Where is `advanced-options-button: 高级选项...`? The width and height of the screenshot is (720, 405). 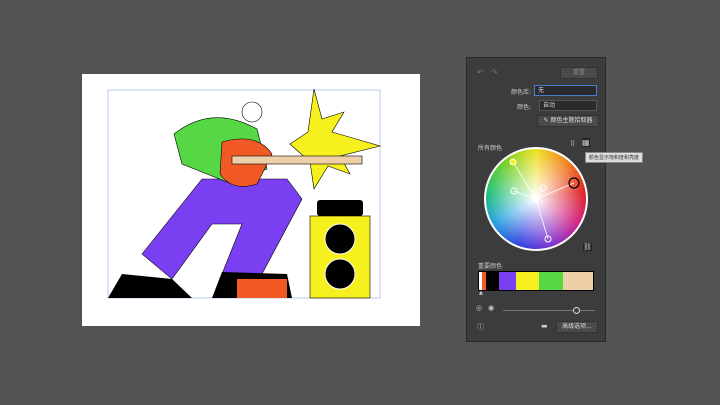
advanced-options-button: 高级选项... is located at coordinates (577, 327).